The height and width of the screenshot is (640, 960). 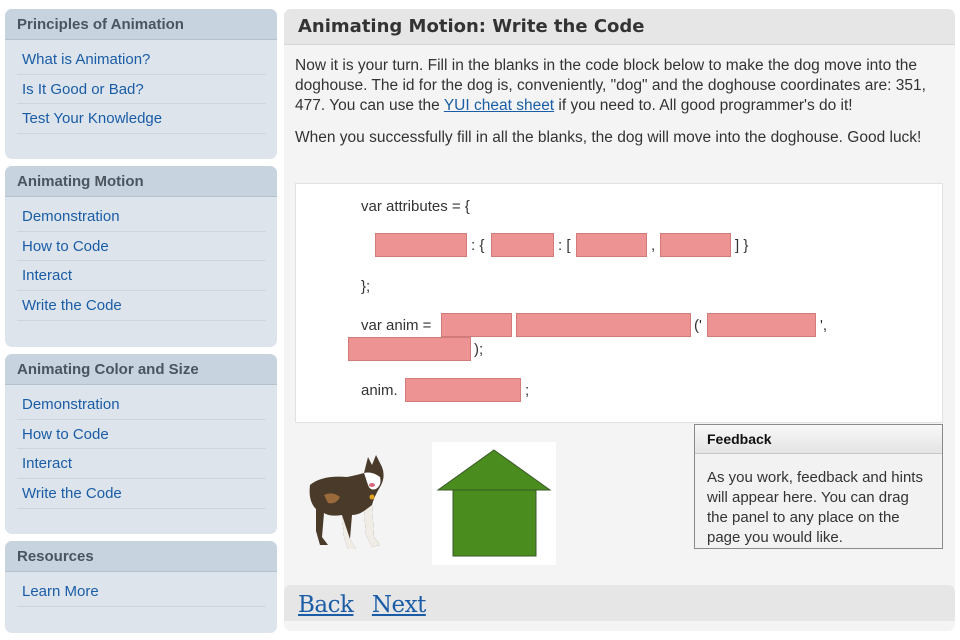 I want to click on sidebar-item-color-demonstration: Demonstration, so click(x=141, y=405).